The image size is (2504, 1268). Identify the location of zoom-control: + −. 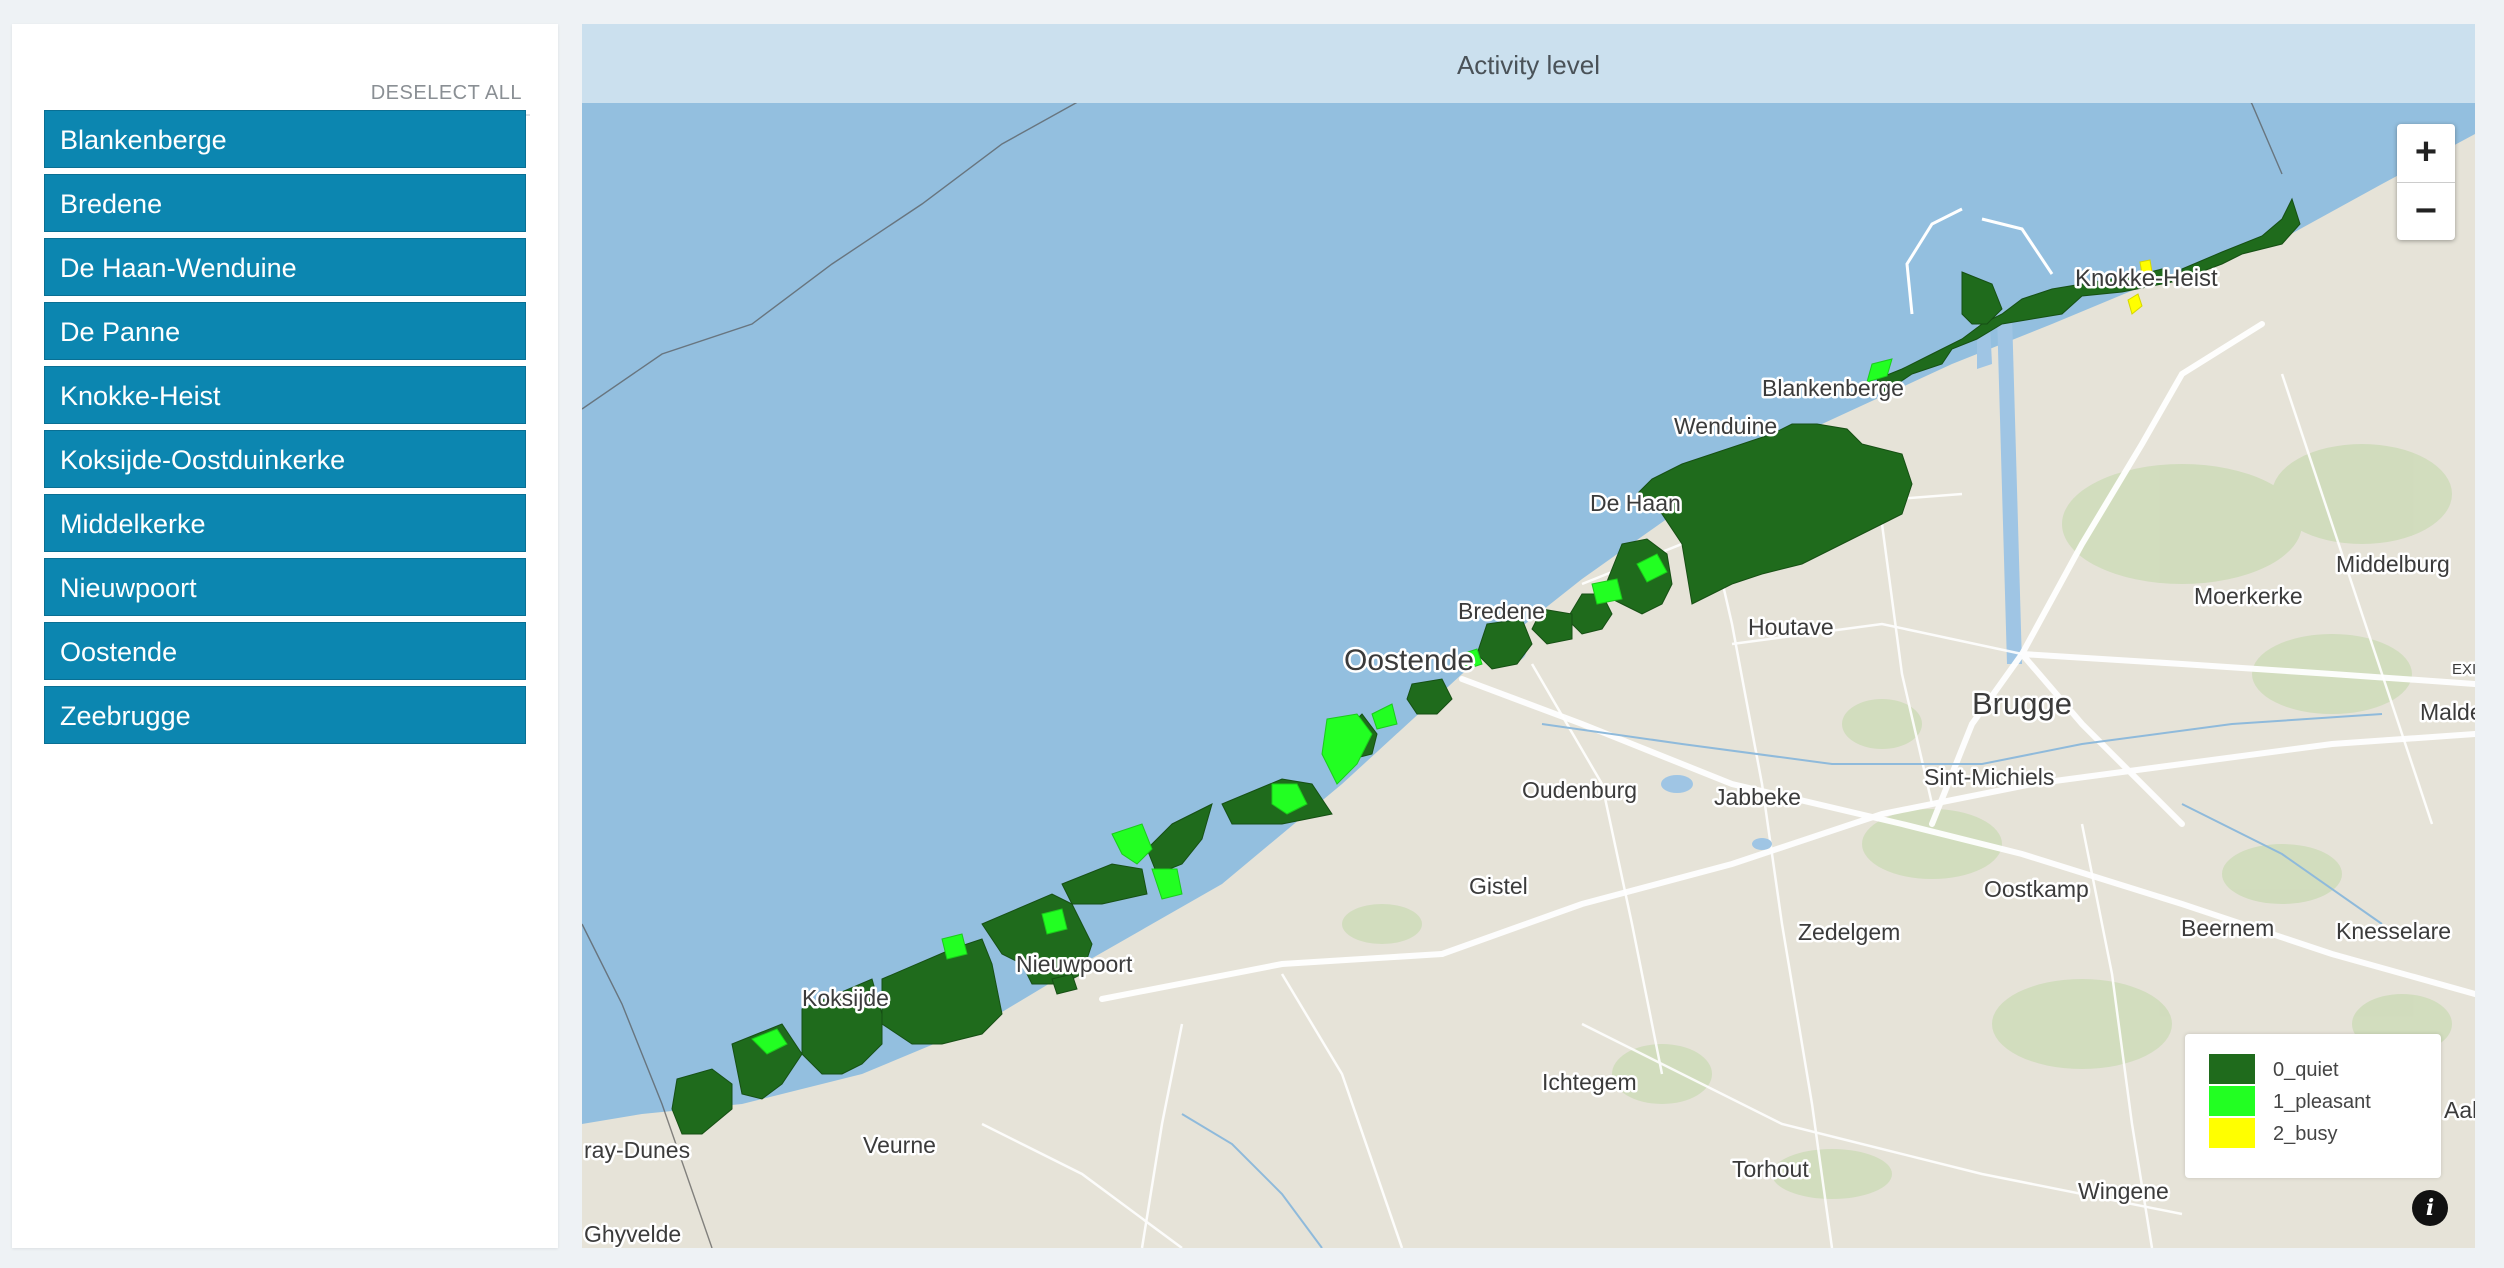
(2426, 182).